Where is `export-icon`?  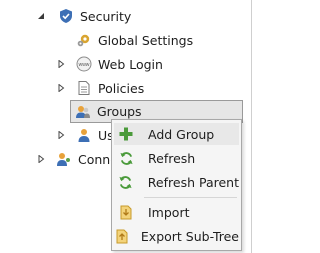
export-icon is located at coordinates (122, 236).